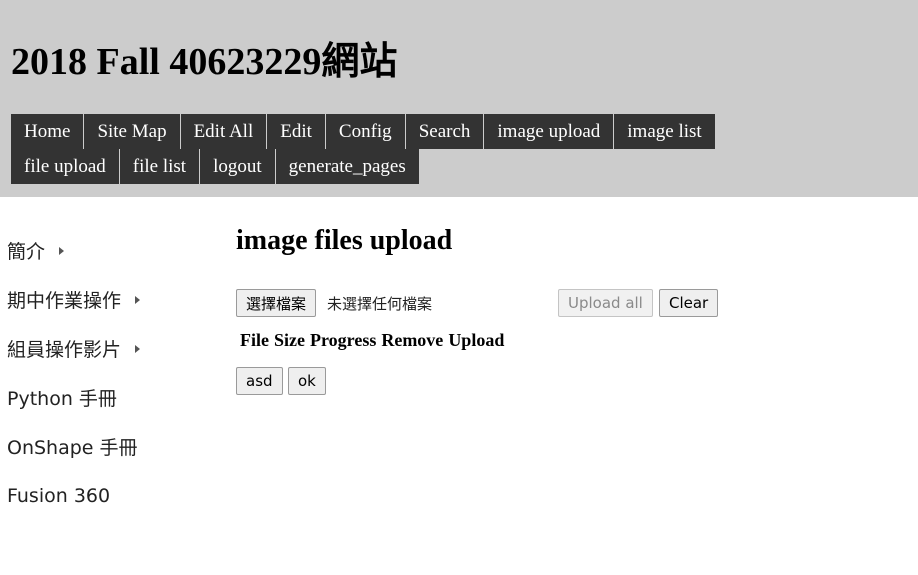 The height and width of the screenshot is (575, 918). Describe the element at coordinates (59, 495) in the screenshot. I see `sidebar-item-label: Fusion 360` at that location.